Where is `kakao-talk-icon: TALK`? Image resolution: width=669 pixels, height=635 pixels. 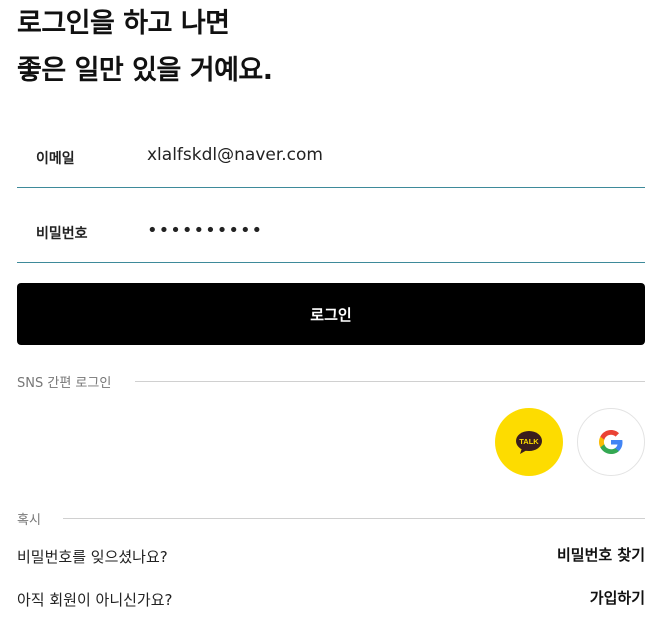 kakao-talk-icon: TALK is located at coordinates (529, 442).